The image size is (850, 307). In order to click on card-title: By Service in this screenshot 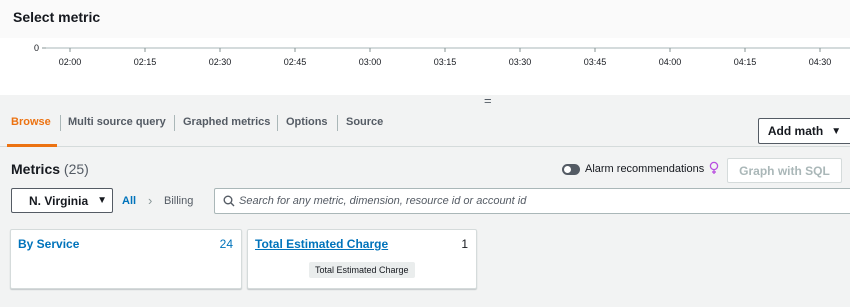, I will do `click(48, 244)`.